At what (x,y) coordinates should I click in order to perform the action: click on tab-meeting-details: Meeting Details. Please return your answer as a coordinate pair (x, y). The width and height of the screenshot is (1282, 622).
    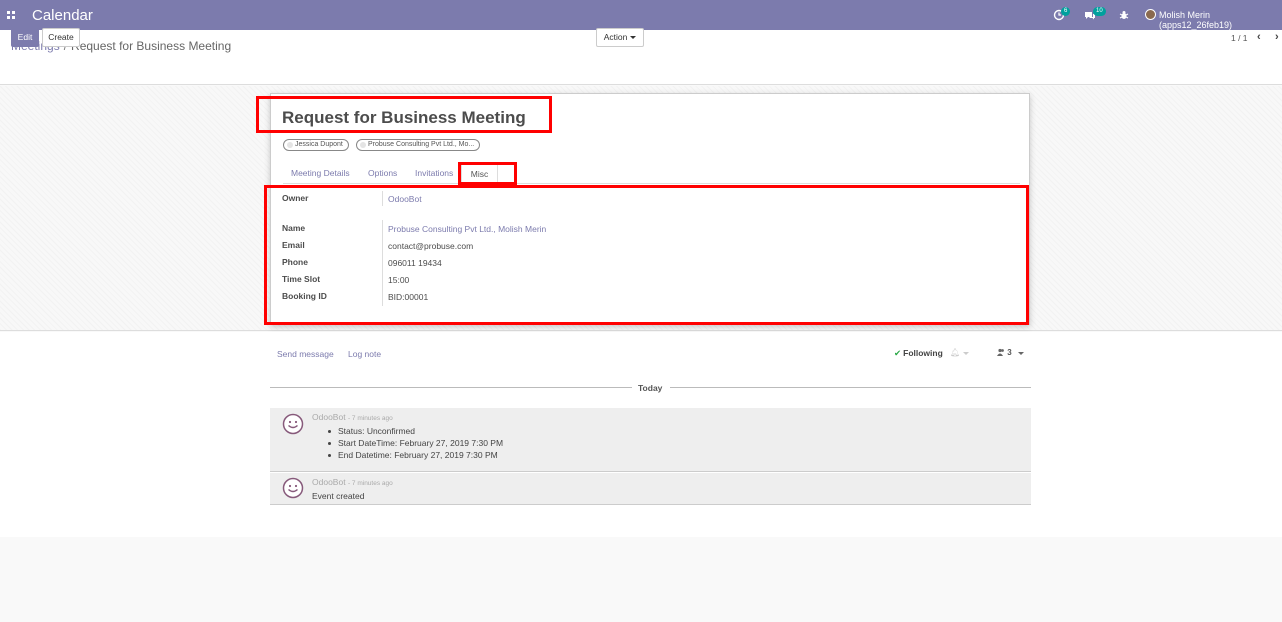
    Looking at the image, I should click on (320, 173).